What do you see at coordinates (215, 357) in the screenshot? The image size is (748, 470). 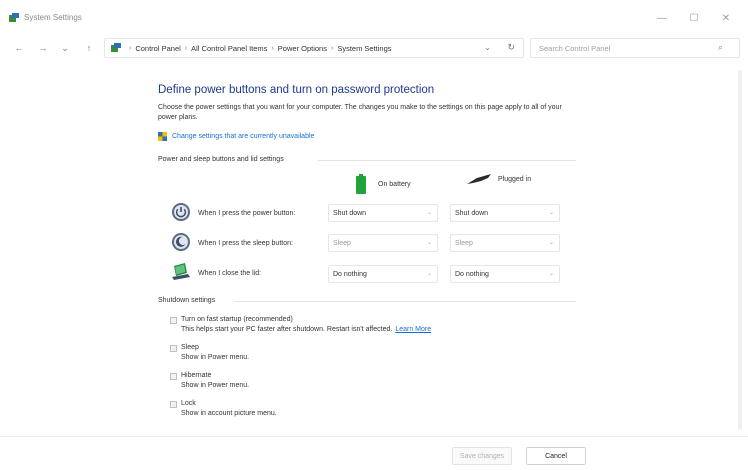 I see `sleep-option-desc: Show in Power menu.` at bounding box center [215, 357].